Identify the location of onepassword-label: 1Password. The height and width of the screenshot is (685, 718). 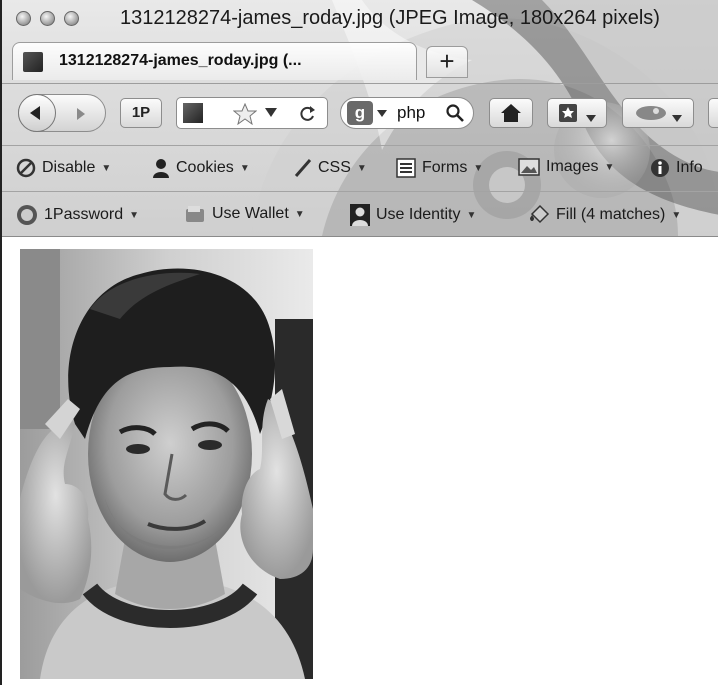
(84, 215).